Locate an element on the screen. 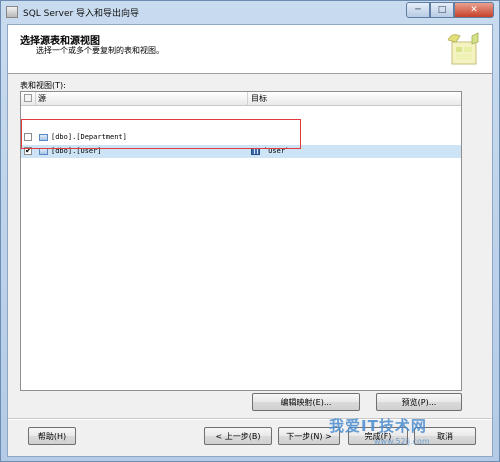  list-header: 源 目标 is located at coordinates (241, 99).